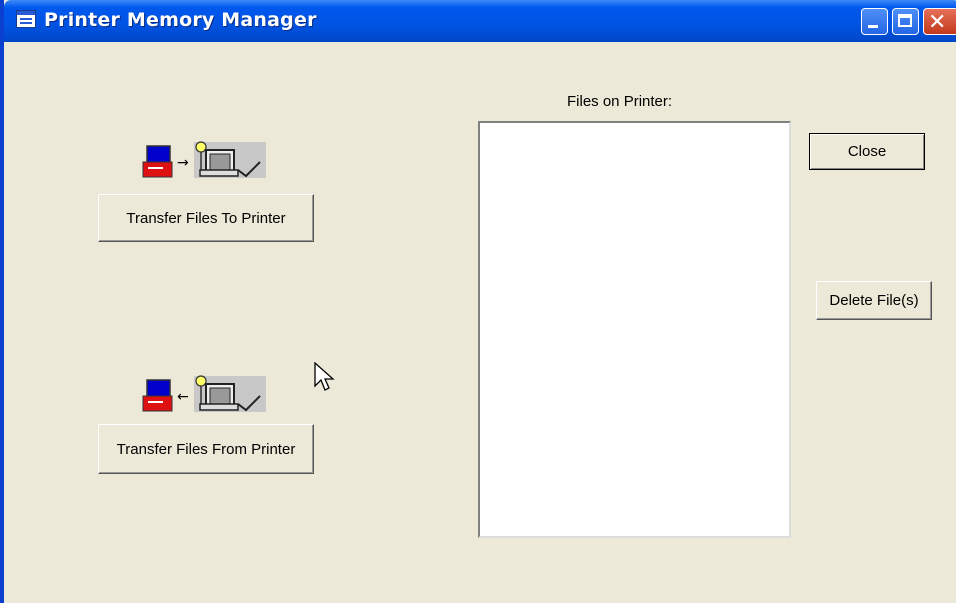  What do you see at coordinates (26, 19) in the screenshot?
I see `app-icon` at bounding box center [26, 19].